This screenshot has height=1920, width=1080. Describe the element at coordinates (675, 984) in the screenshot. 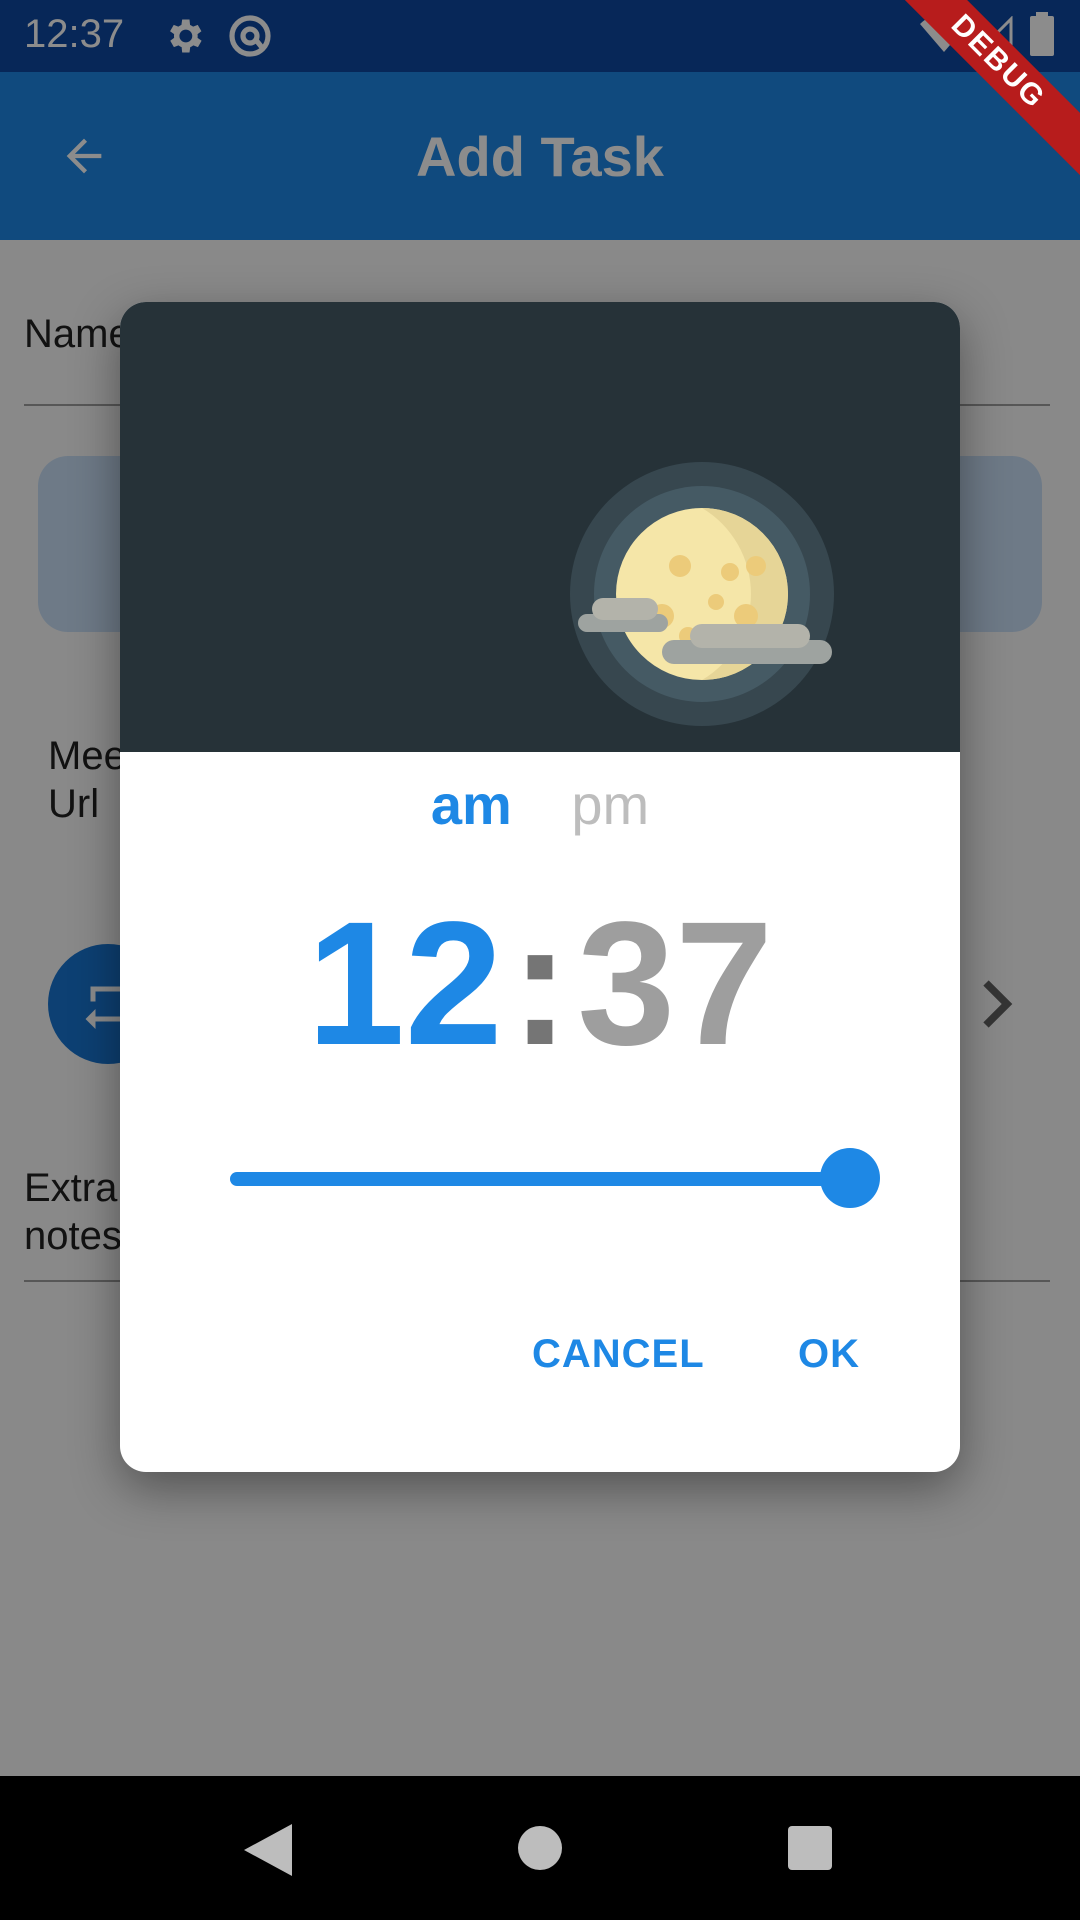

I see `minute-value: 37` at that location.